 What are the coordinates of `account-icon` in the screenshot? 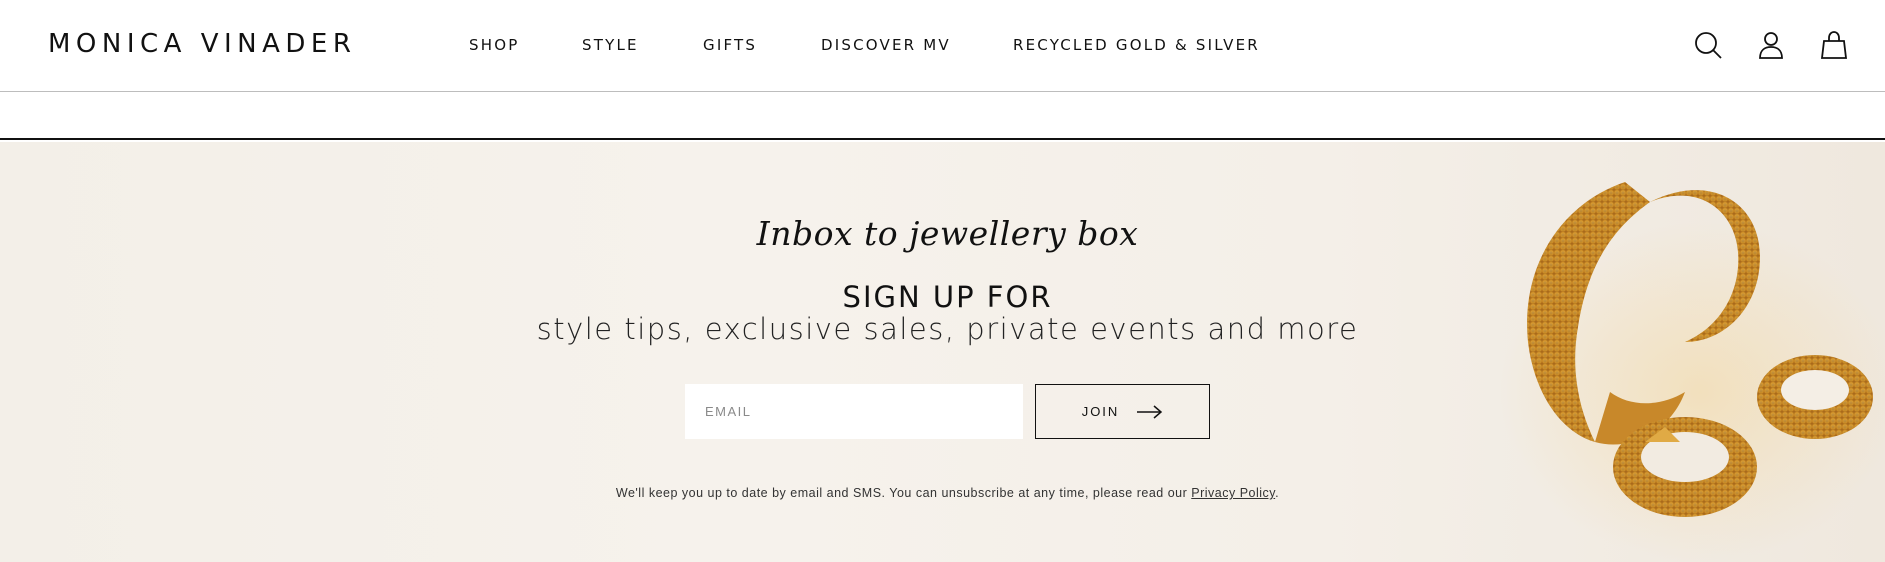 It's located at (1771, 45).